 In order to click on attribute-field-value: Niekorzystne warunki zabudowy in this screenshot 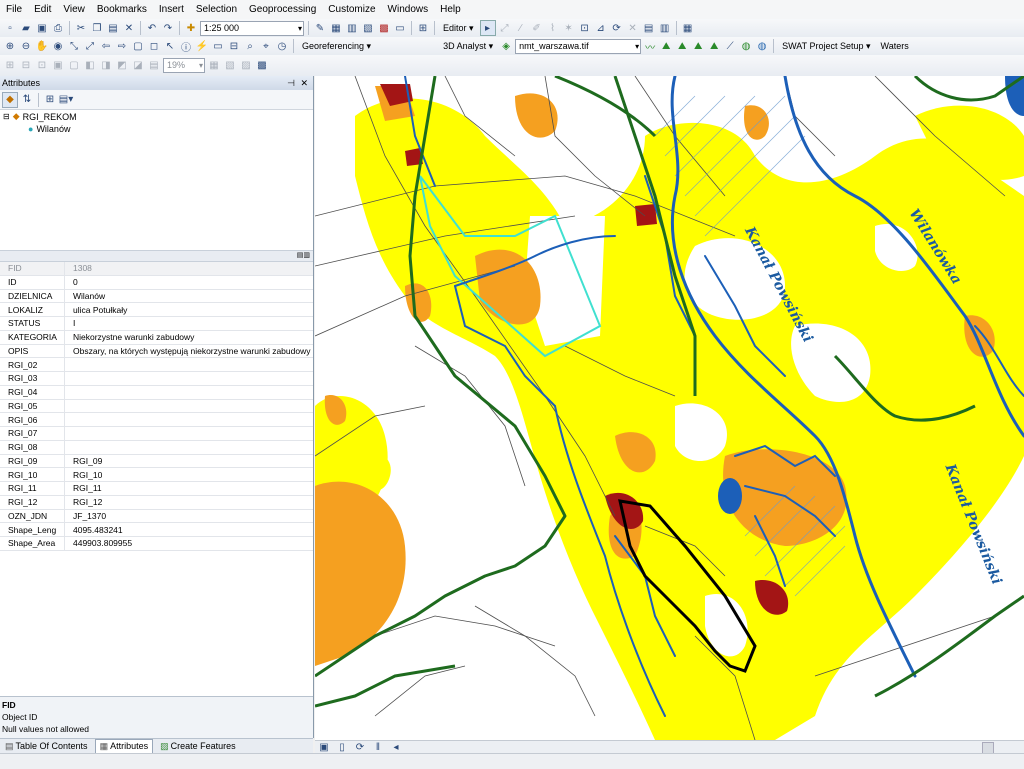, I will do `click(188, 337)`.